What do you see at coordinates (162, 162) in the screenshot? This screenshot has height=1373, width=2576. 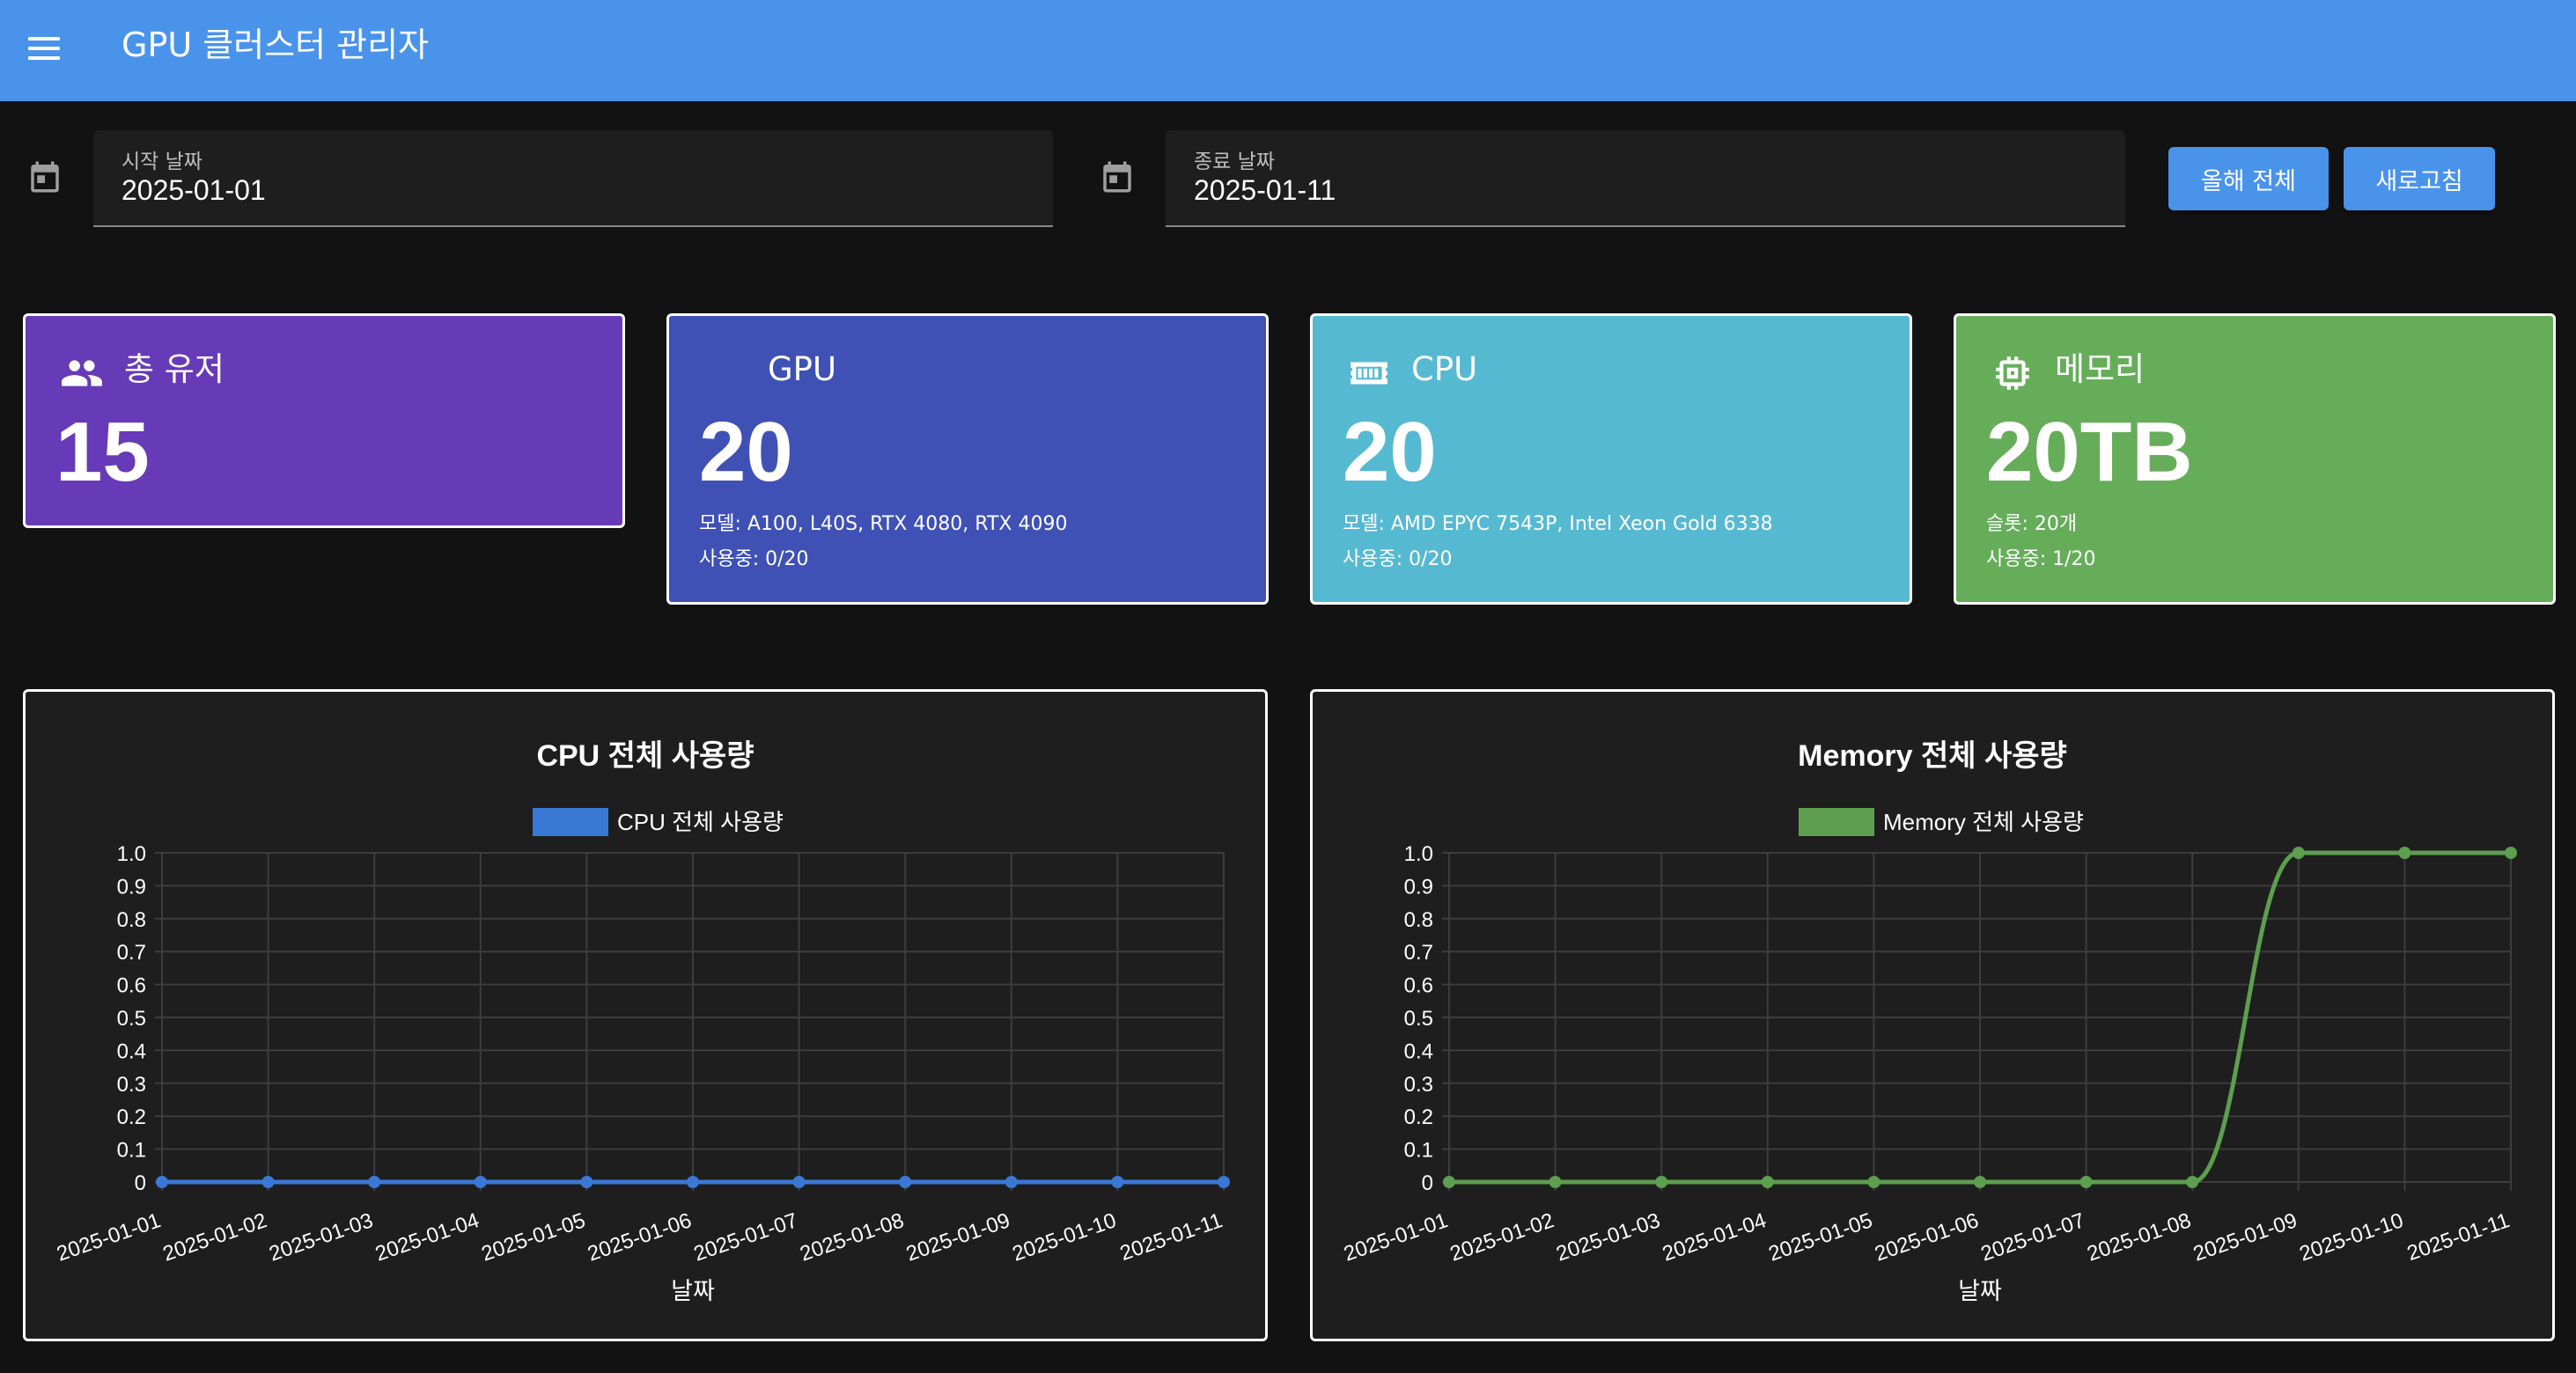 I see `start-date-label: 시작 날짜` at bounding box center [162, 162].